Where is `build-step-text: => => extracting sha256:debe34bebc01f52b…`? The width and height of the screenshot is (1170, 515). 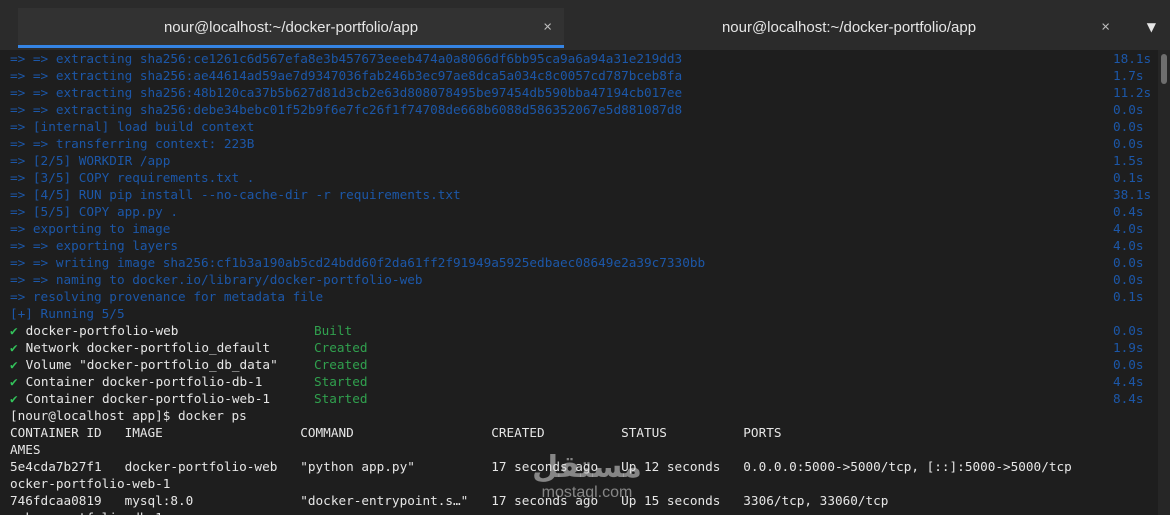 build-step-text: => => extracting sha256:debe34bebc01f52b… is located at coordinates (346, 109).